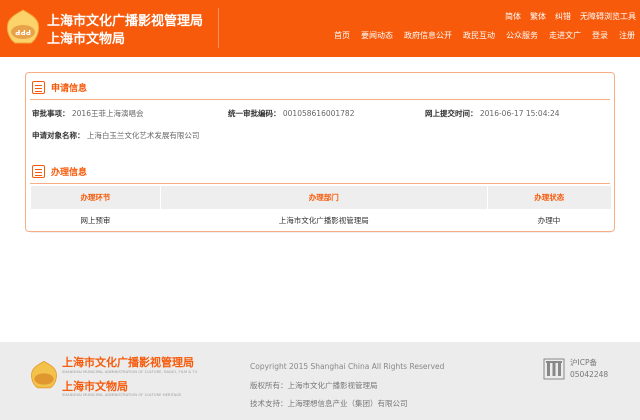 The width and height of the screenshot is (640, 420). I want to click on processing-section-title: 办理信息, so click(69, 173).